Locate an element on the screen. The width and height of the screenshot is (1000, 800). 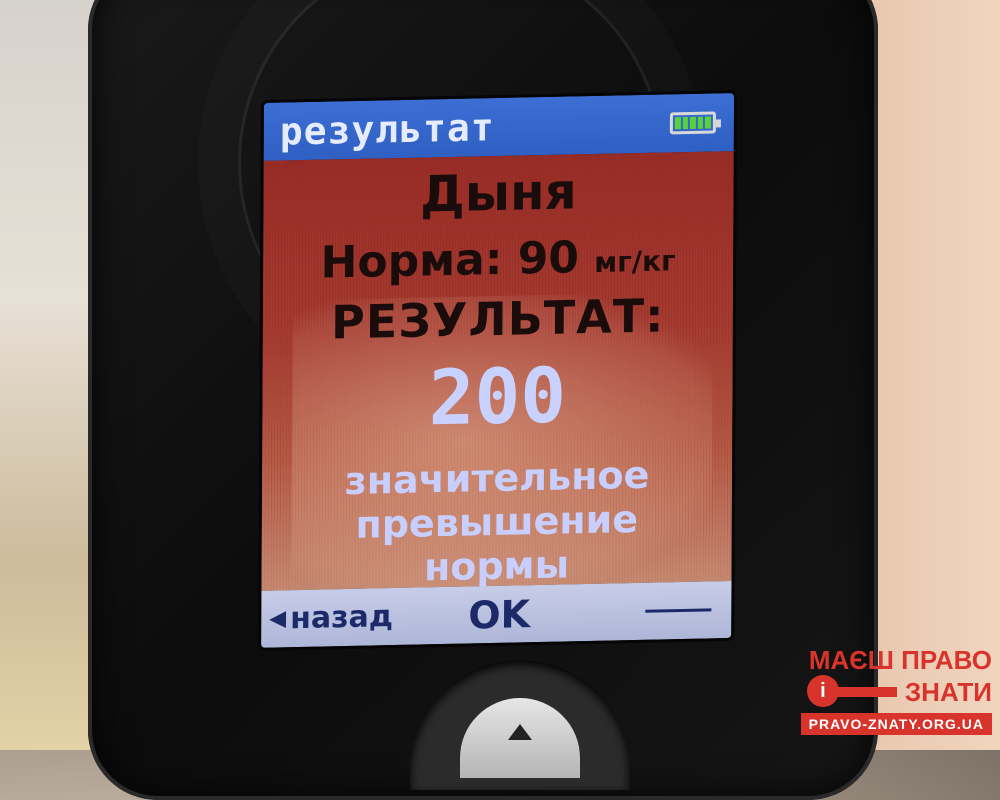
watermark-url: PRAVO-ZNATY.ORG.UA is located at coordinates (896, 724).